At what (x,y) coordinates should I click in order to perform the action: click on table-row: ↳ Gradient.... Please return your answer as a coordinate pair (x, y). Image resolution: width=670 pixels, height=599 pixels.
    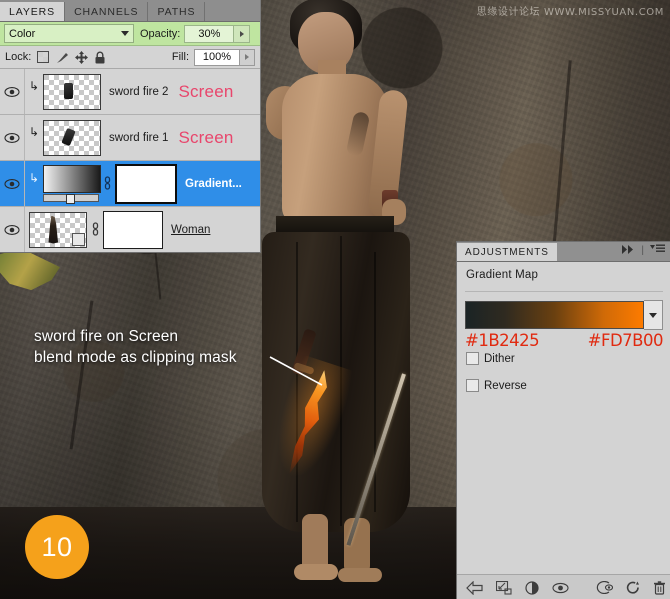
    Looking at the image, I should click on (130, 184).